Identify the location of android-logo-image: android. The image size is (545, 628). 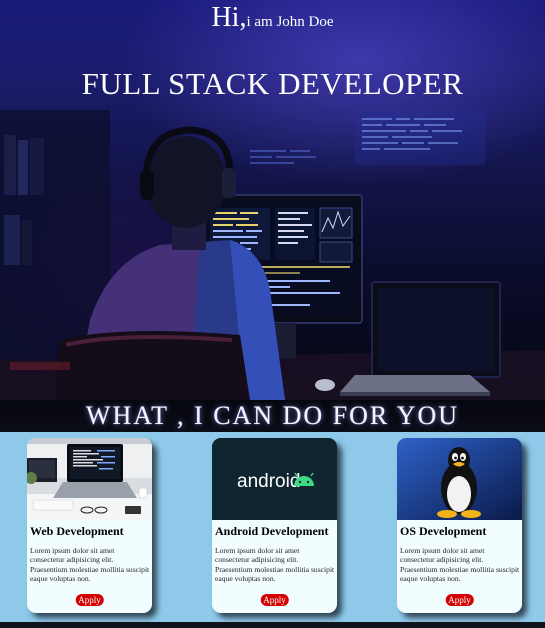
(274, 479).